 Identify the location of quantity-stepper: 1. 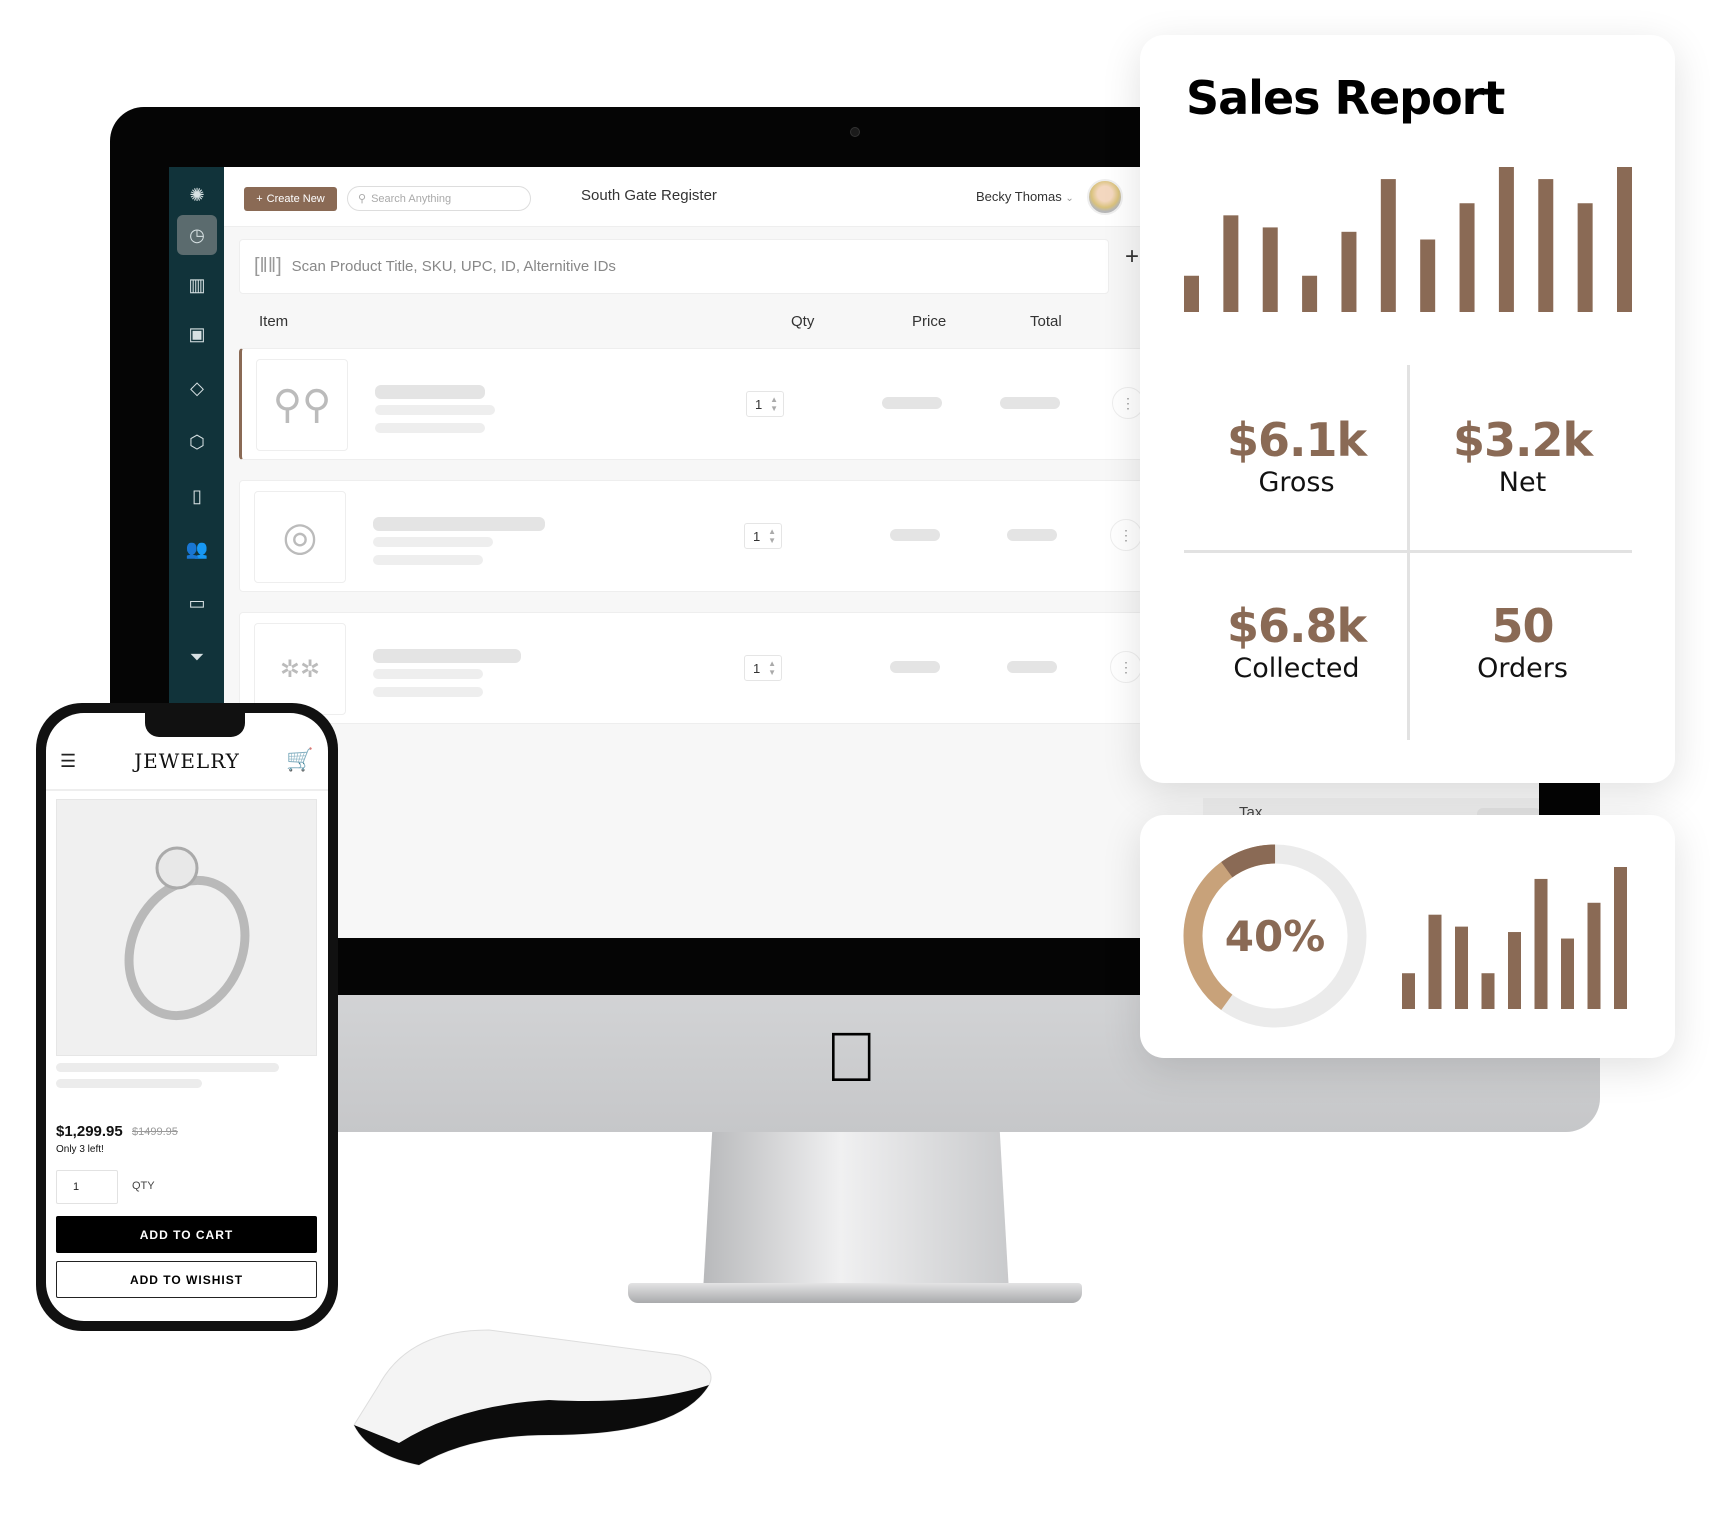
(87, 1187).